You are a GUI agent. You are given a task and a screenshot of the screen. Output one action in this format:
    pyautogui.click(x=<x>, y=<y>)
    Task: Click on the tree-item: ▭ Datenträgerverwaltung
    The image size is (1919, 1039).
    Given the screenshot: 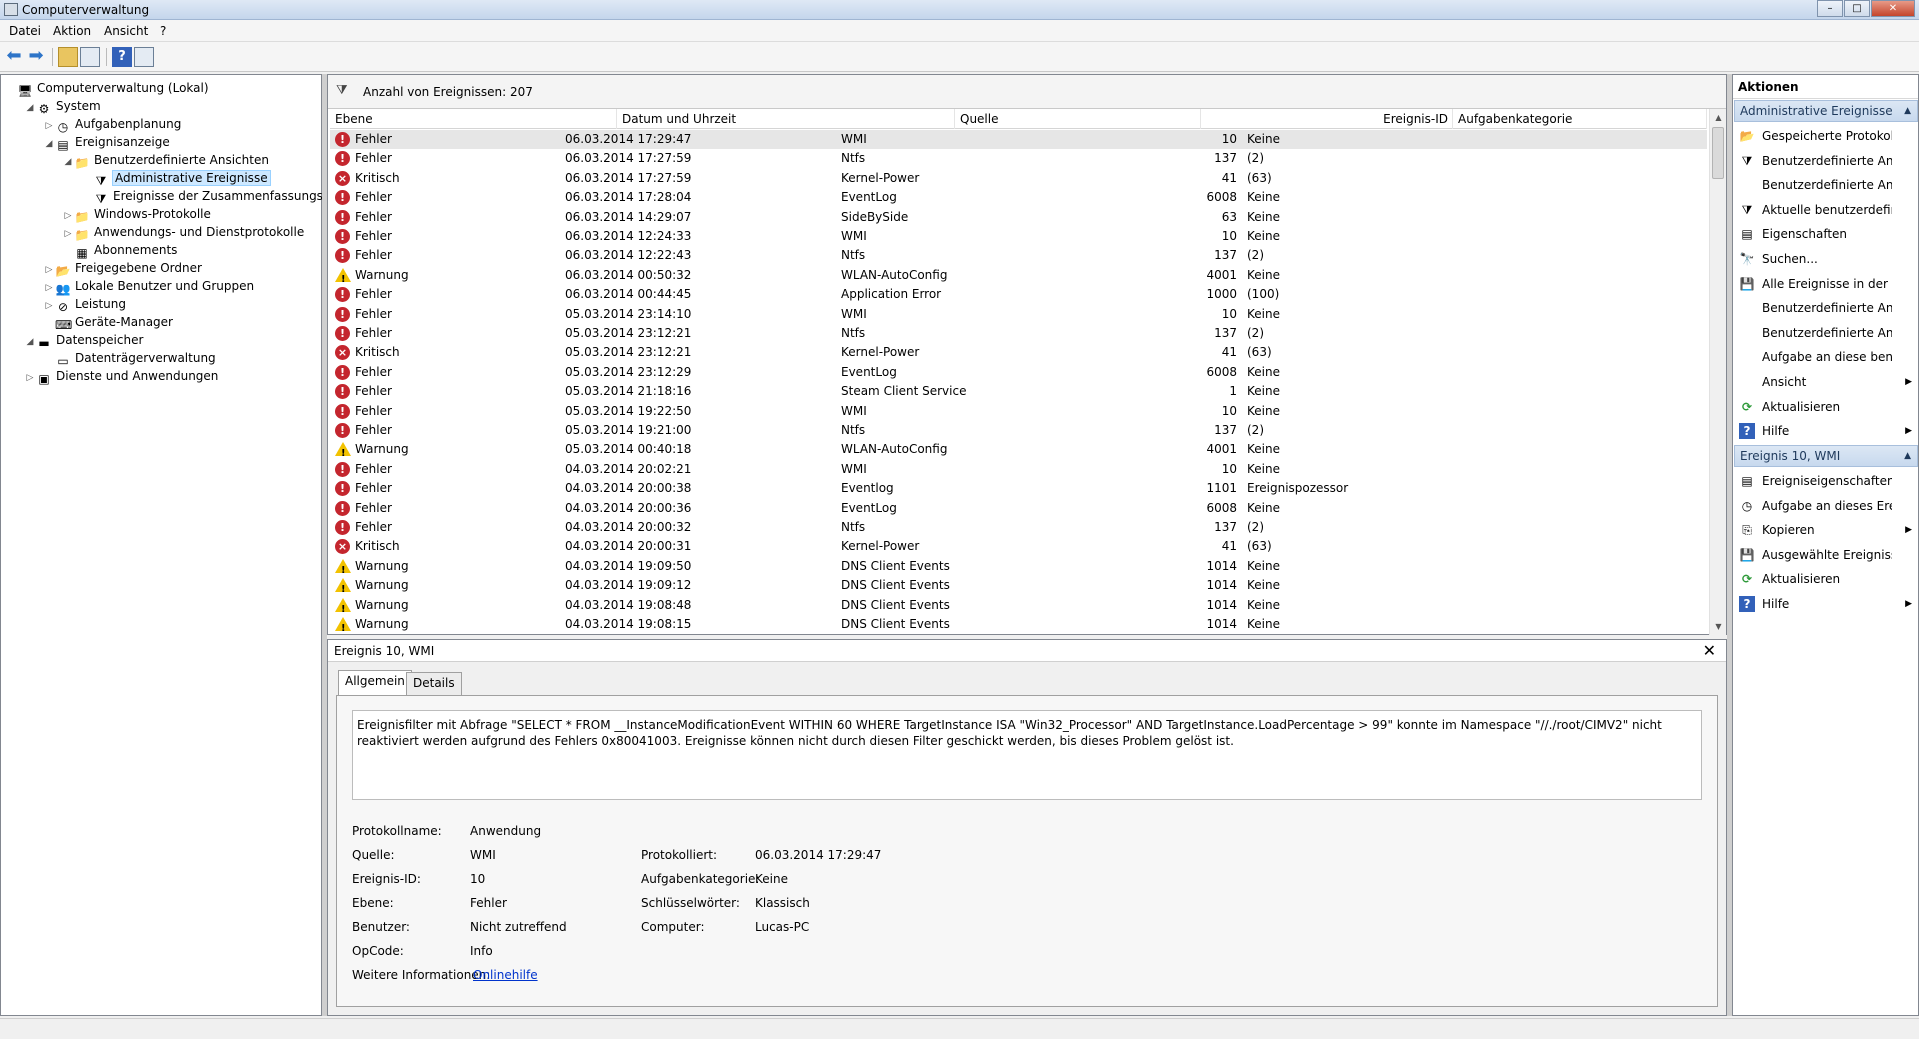 What is the action you would take?
    pyautogui.click(x=129, y=358)
    